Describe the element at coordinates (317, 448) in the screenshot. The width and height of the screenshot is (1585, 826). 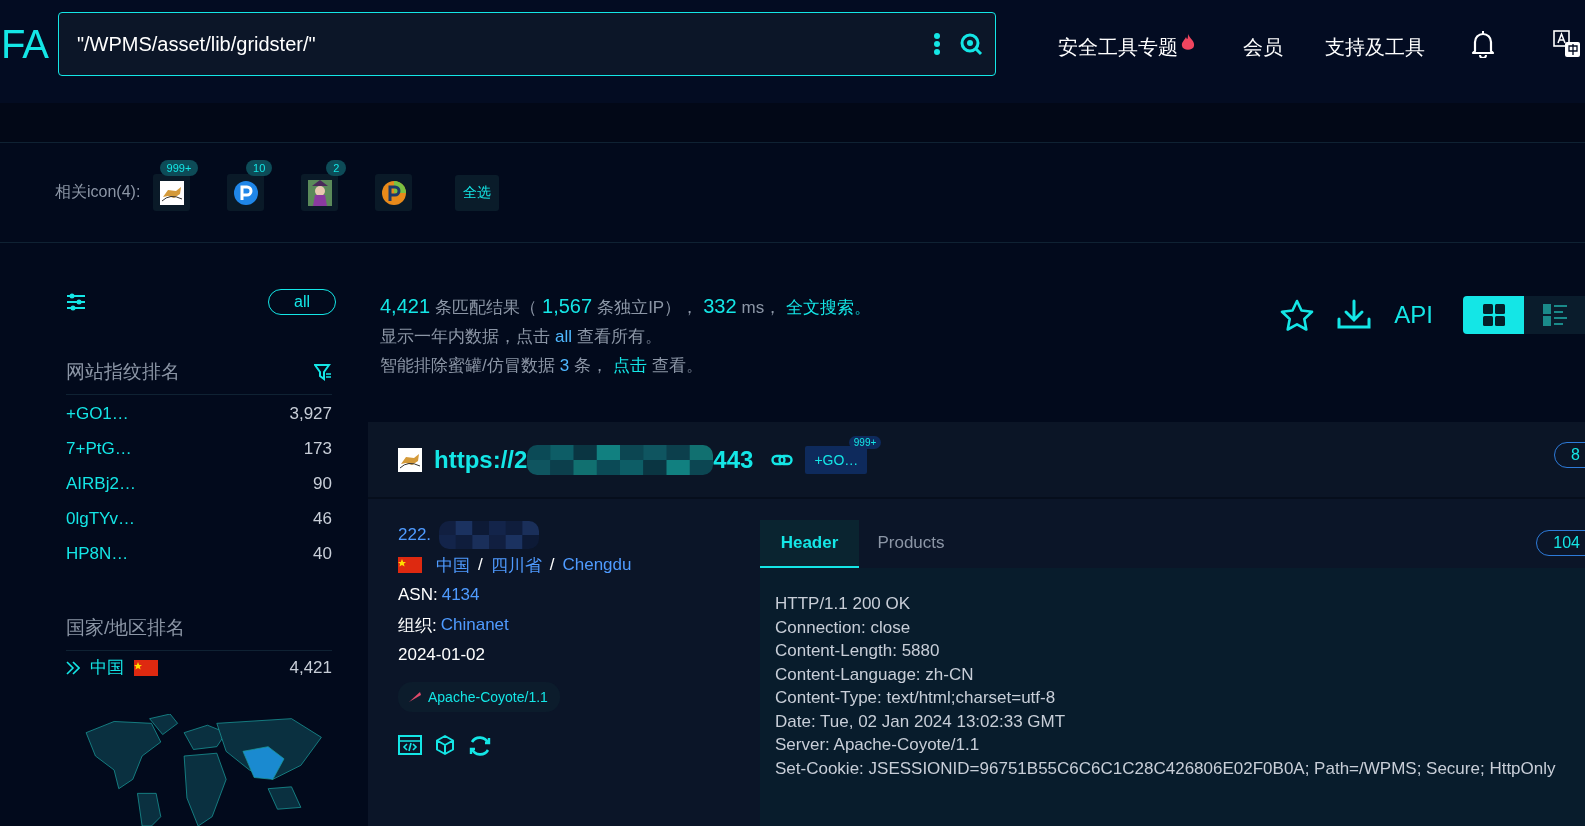
I see `fingerprint-count: 173` at that location.